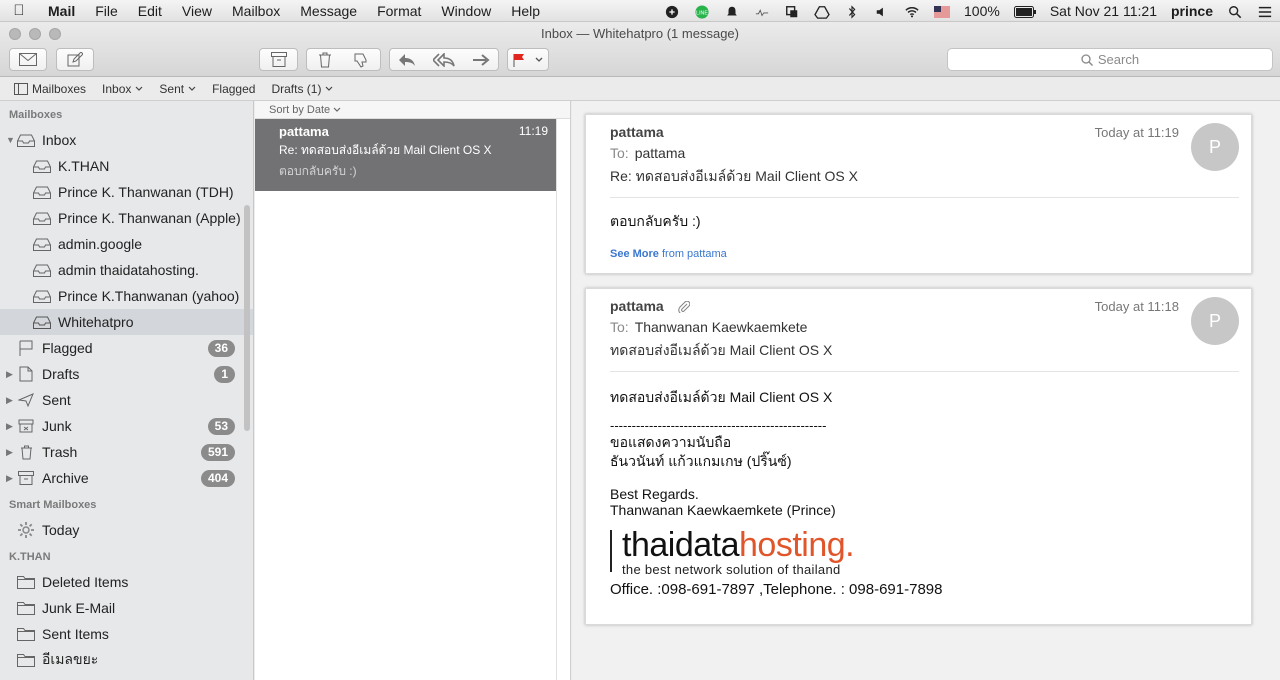  I want to click on recipient-name: pattama, so click(660, 153).